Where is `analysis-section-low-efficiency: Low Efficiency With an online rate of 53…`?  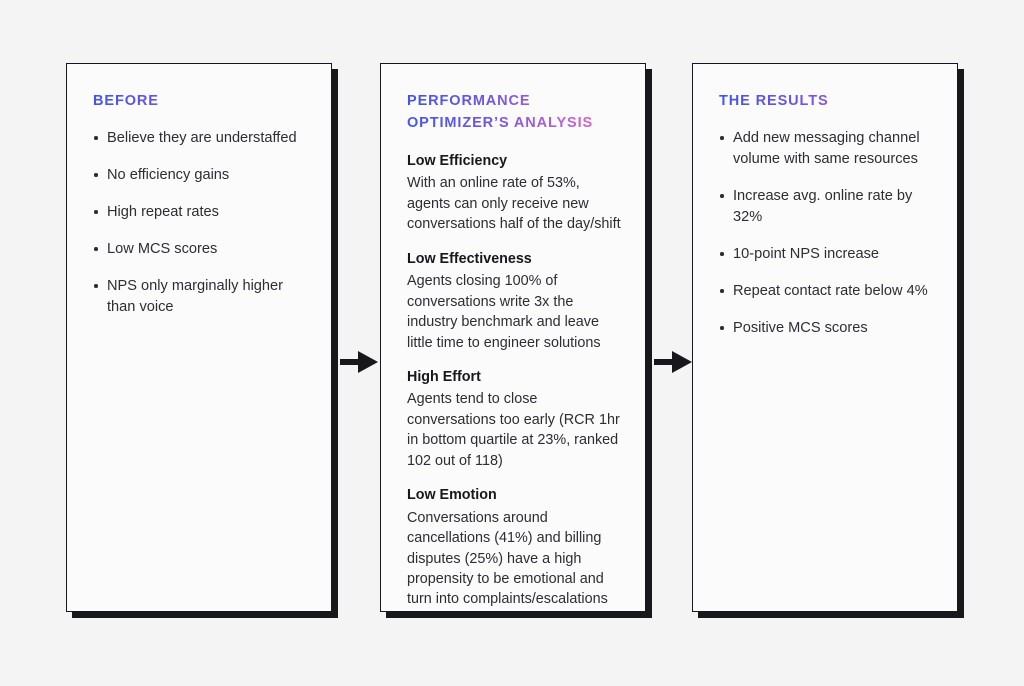
analysis-section-low-efficiency: Low Efficiency With an online rate of 53… is located at coordinates (515, 193).